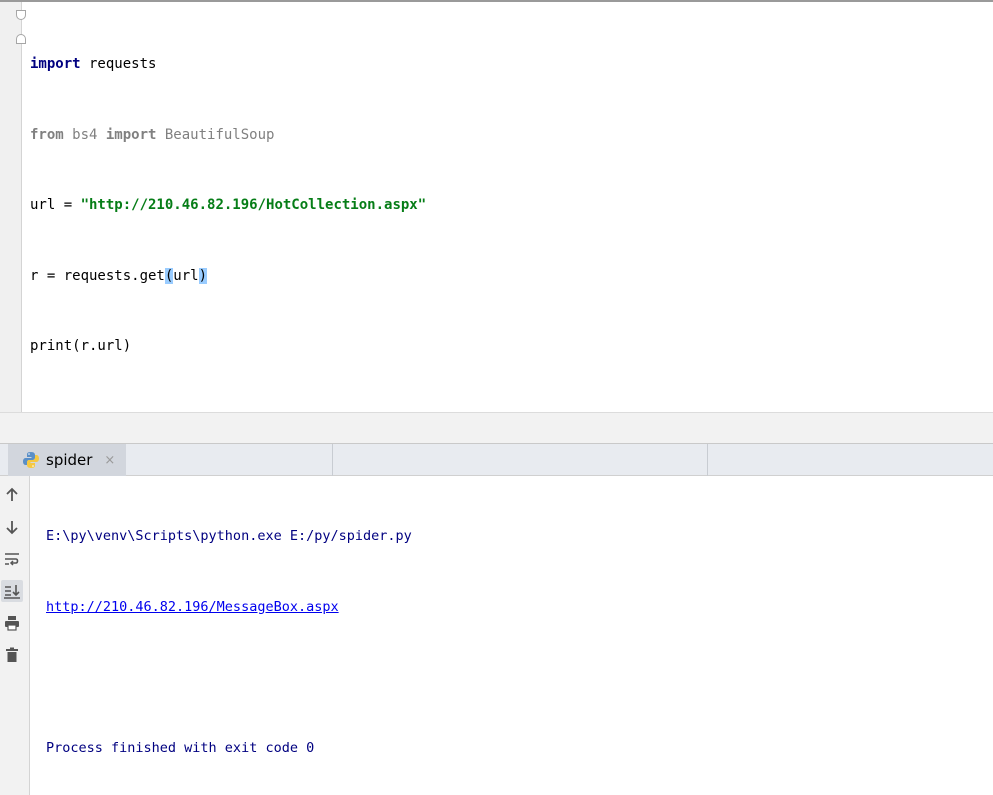  What do you see at coordinates (496, 459) in the screenshot?
I see `run-tab-bar: spider ×` at bounding box center [496, 459].